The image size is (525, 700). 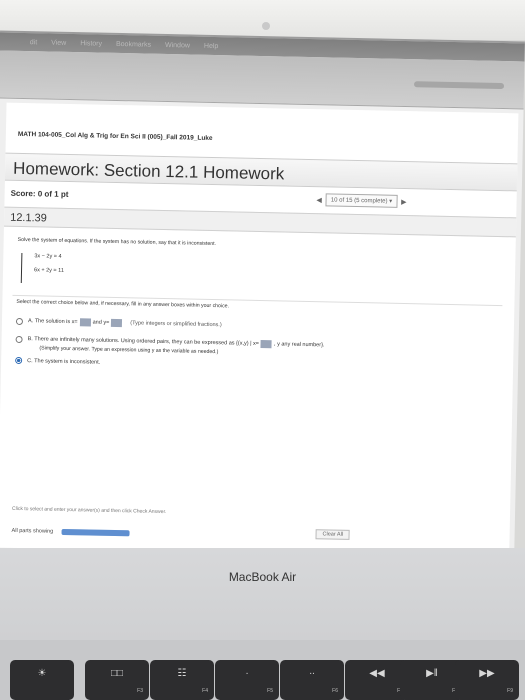 I want to click on f9-label: F9, so click(x=510, y=691).